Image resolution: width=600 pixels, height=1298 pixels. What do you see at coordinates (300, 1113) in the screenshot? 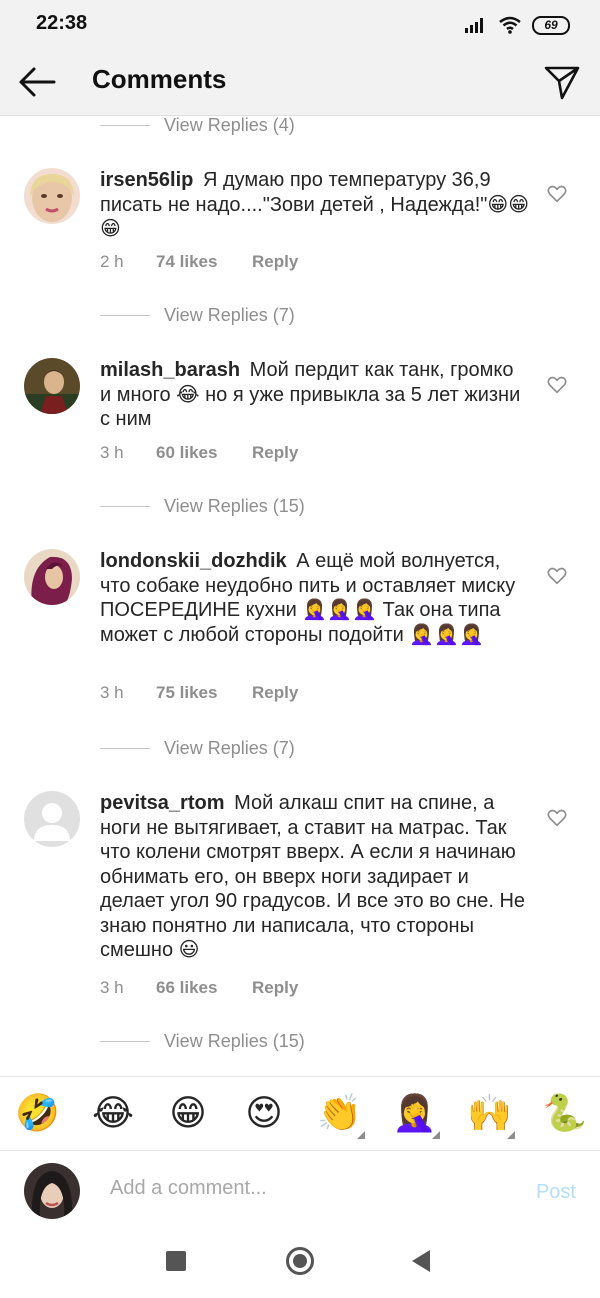
I see `emoji-bar: 🤣 😂 😁 😍 👏 🤦‍♀️ 🙌 🐍` at bounding box center [300, 1113].